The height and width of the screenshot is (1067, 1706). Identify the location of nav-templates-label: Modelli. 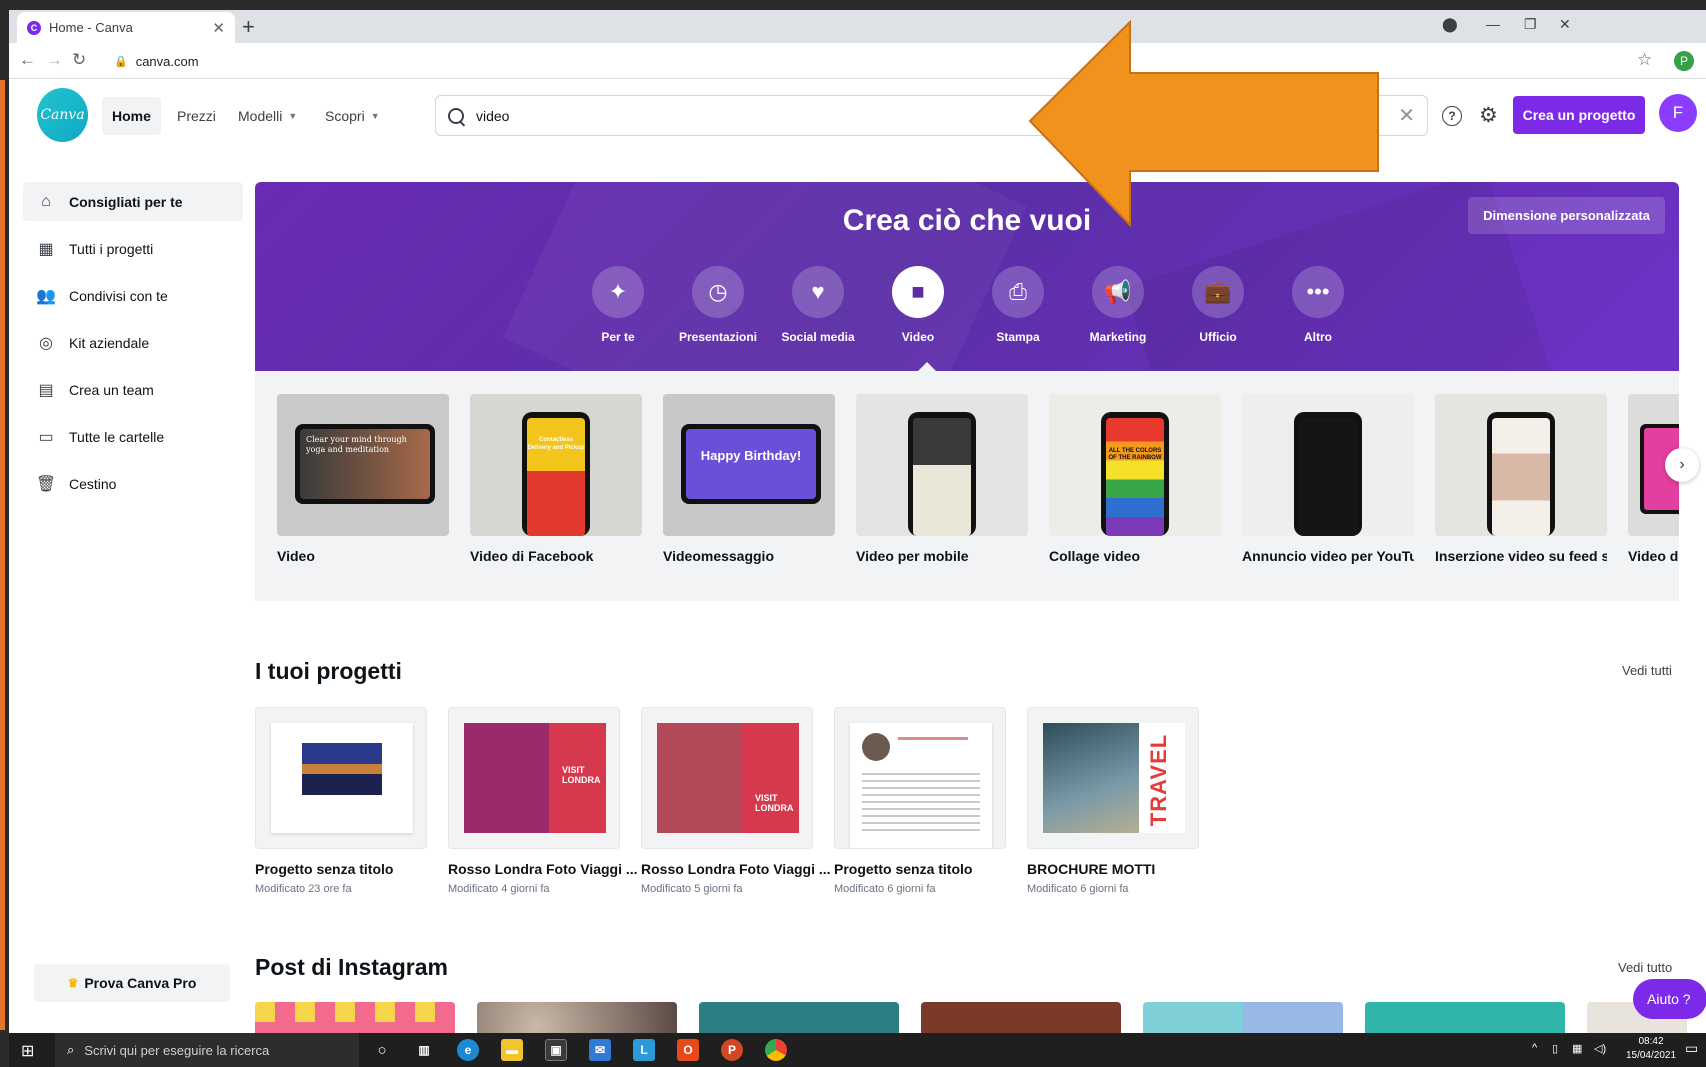
(260, 116).